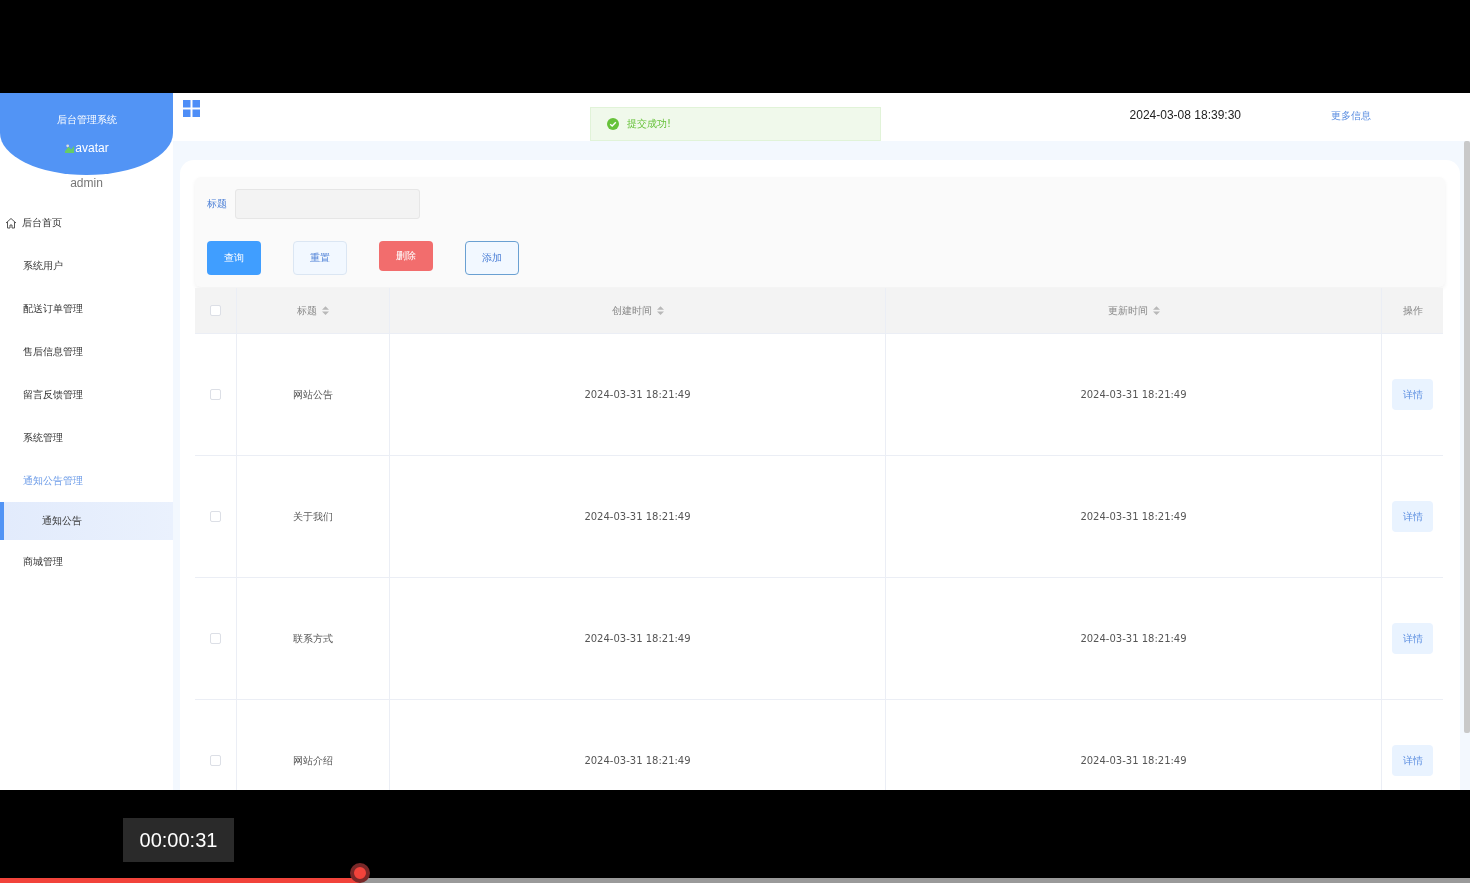 The height and width of the screenshot is (883, 1470). I want to click on action-button: 添加, so click(492, 258).